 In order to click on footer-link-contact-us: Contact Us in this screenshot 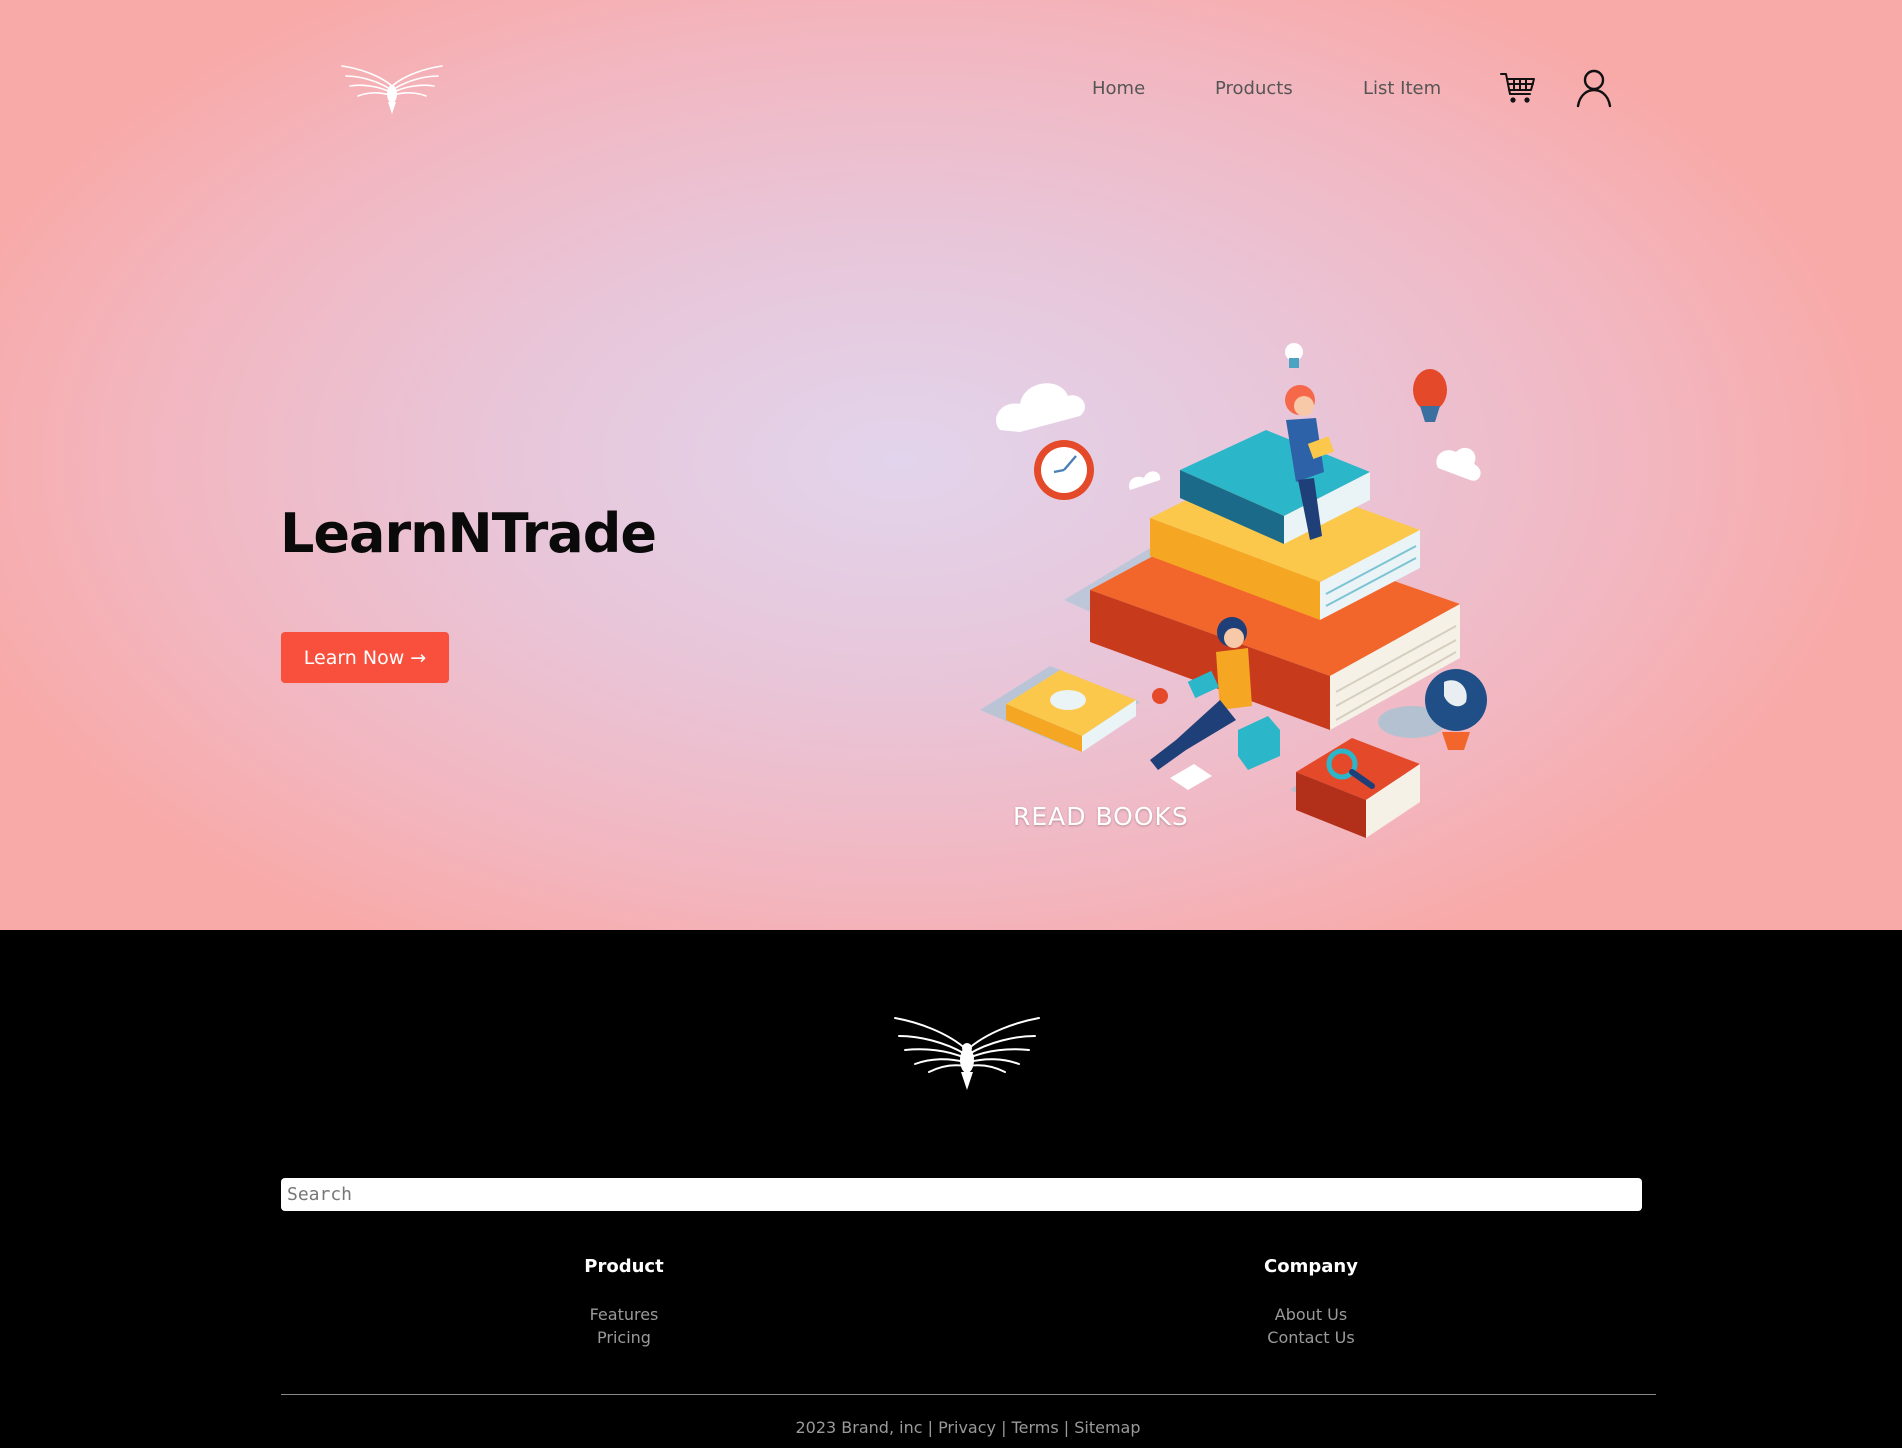, I will do `click(1311, 1337)`.